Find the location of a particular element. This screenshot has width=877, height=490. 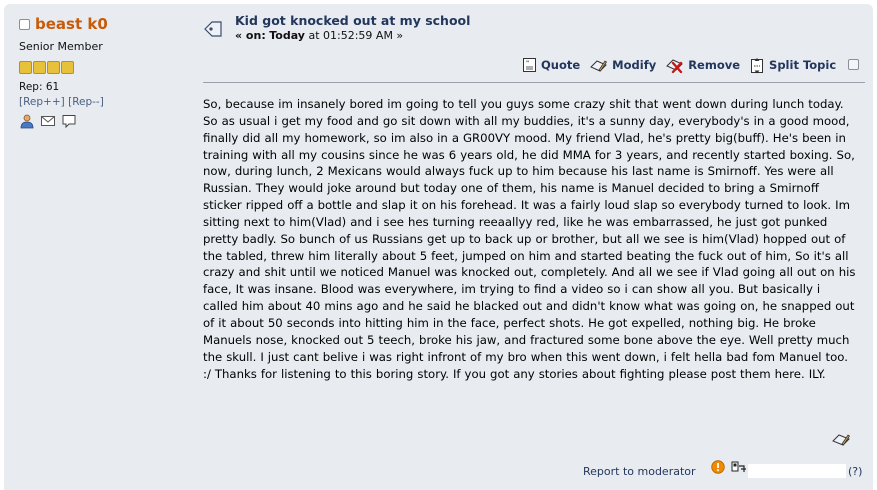

split-topic-button: Split Topic is located at coordinates (793, 65).